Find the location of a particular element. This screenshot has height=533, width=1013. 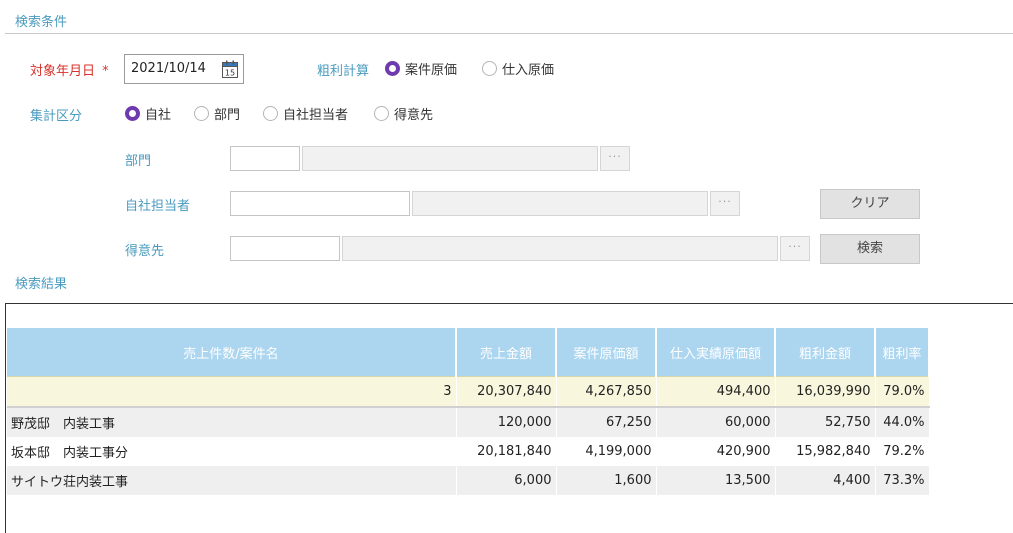

aggregate-option-label: 得意先 is located at coordinates (414, 115).